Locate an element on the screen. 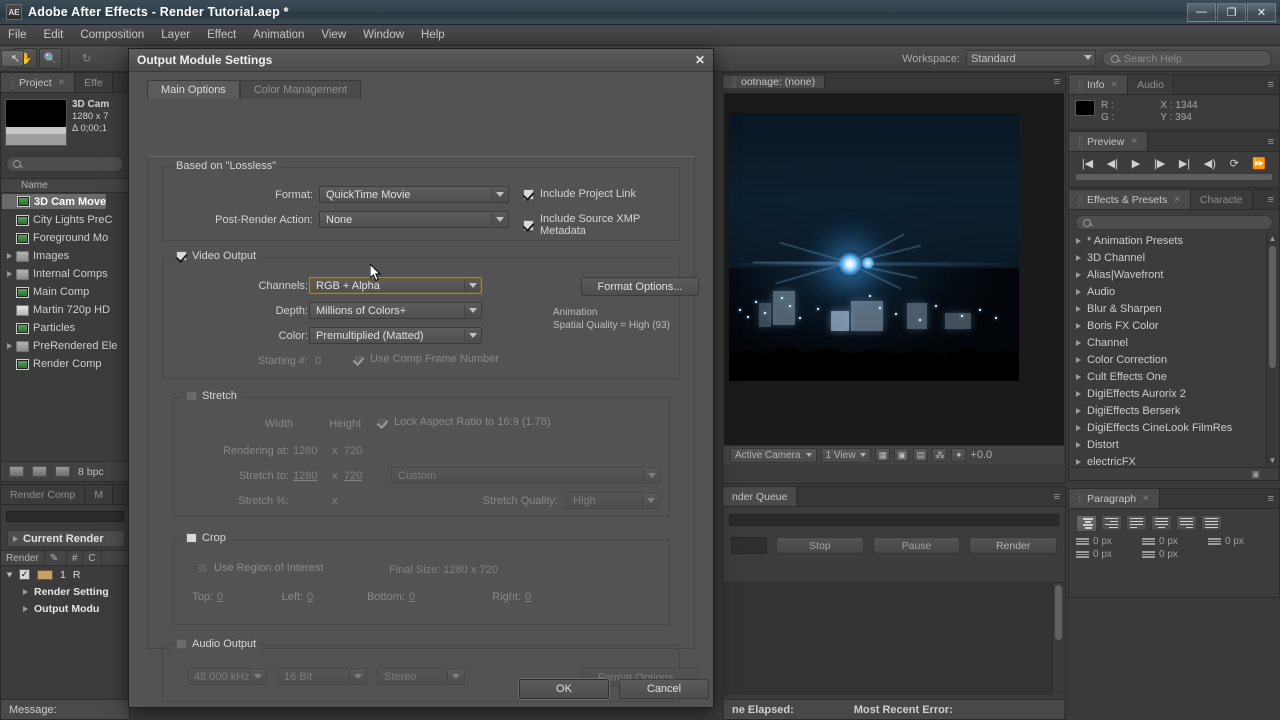 Image resolution: width=1280 pixels, height=720 pixels. ok-button: OK is located at coordinates (564, 689).